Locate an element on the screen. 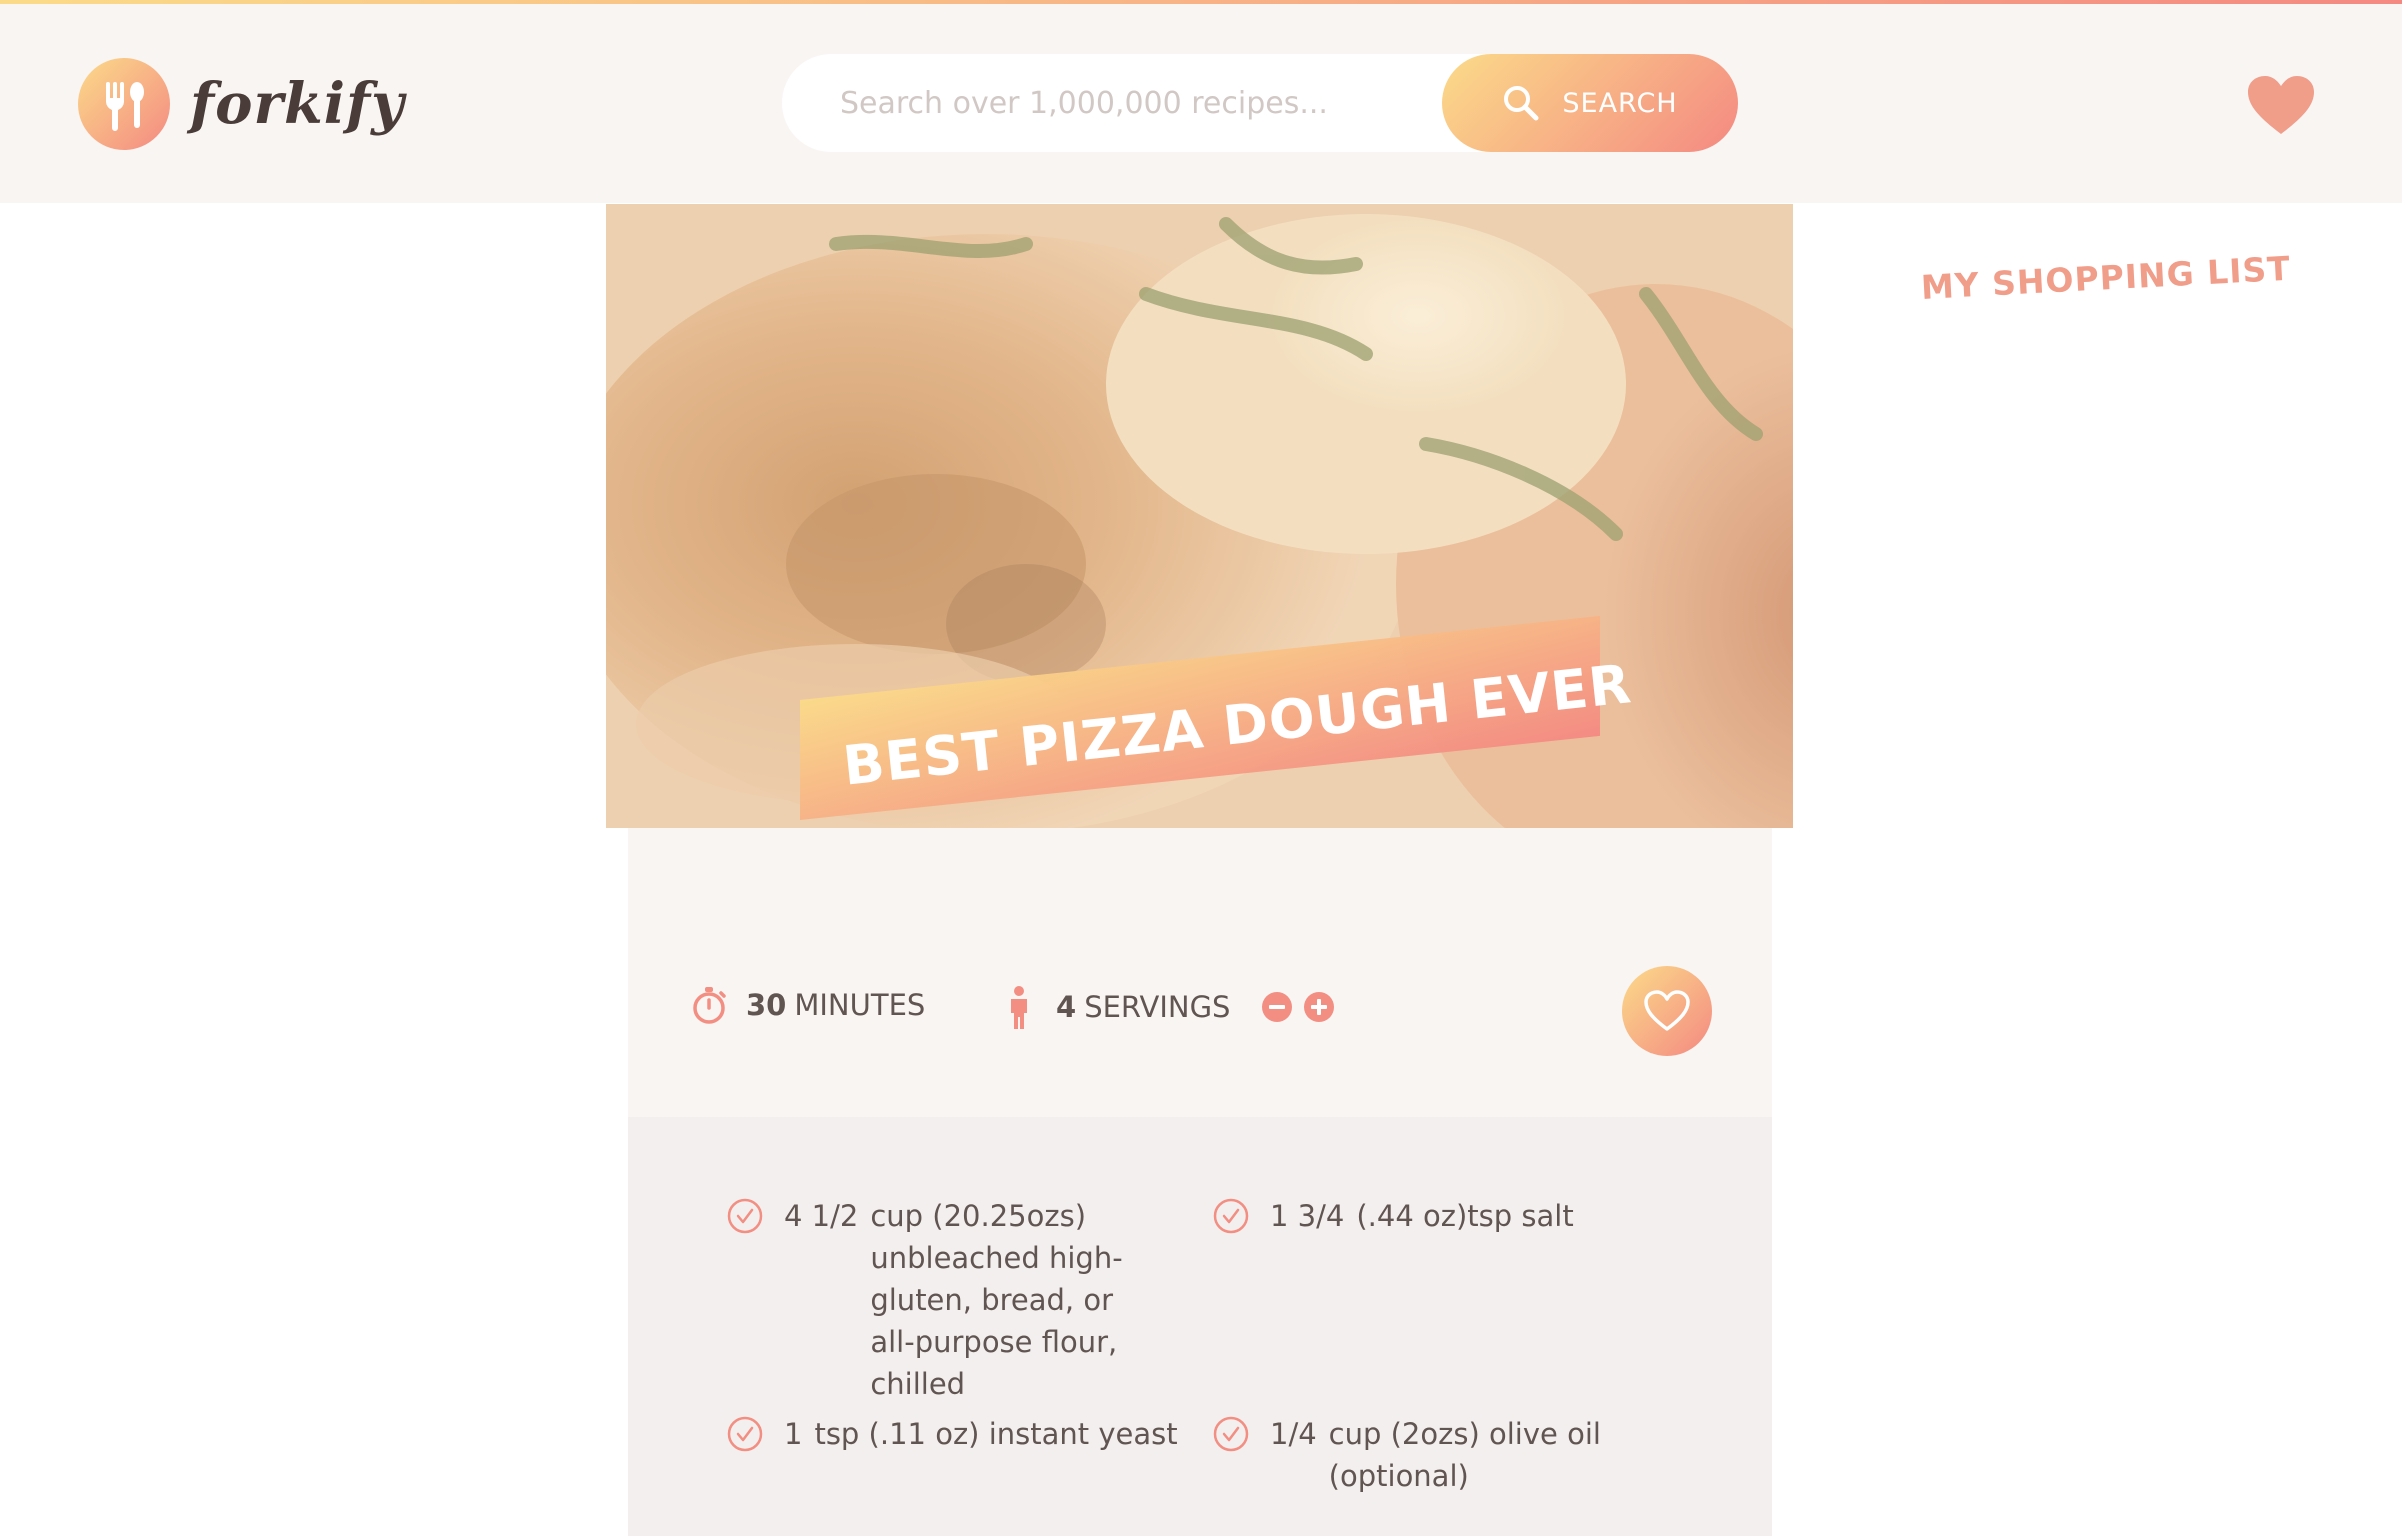  cooking-time-value: 30 is located at coordinates (766, 1005).